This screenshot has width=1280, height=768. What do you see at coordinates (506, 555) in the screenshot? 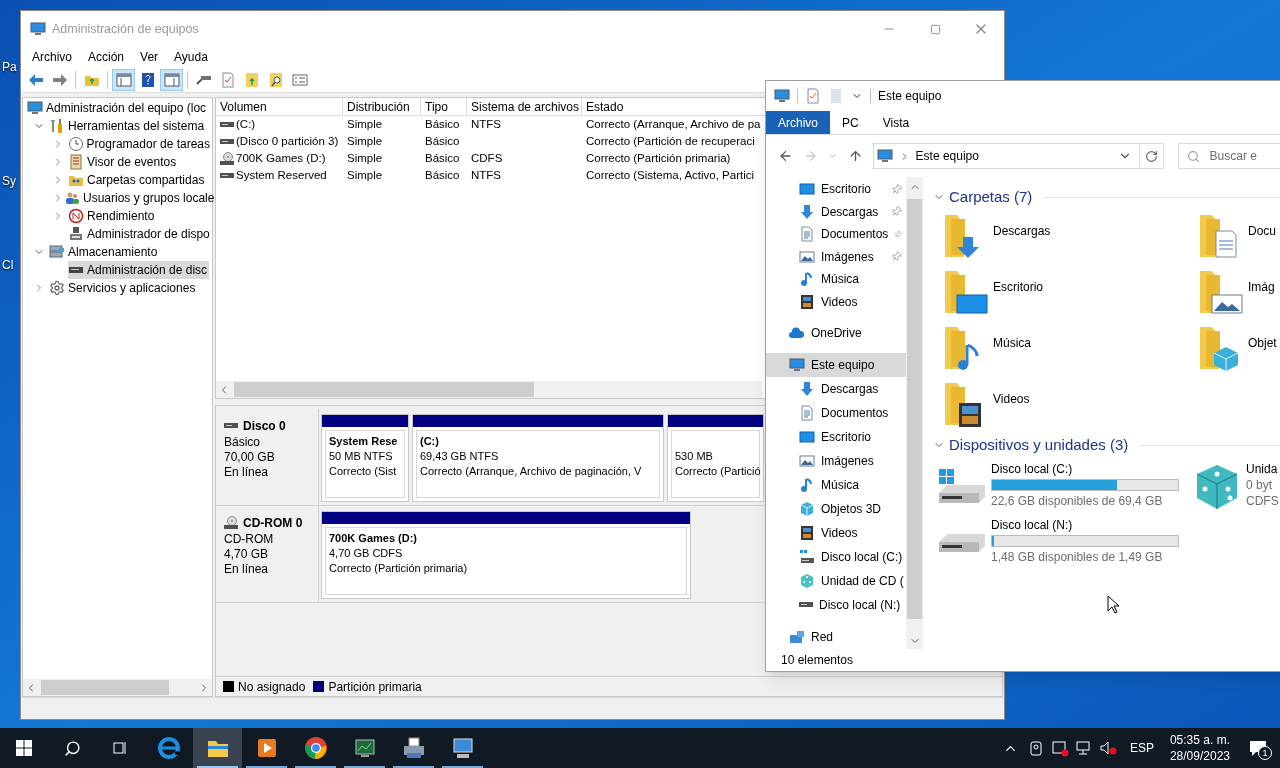
I see `partition-block: 700K Games (D:) 4,70 GB CDFS Correcto (Partición primaria)` at bounding box center [506, 555].